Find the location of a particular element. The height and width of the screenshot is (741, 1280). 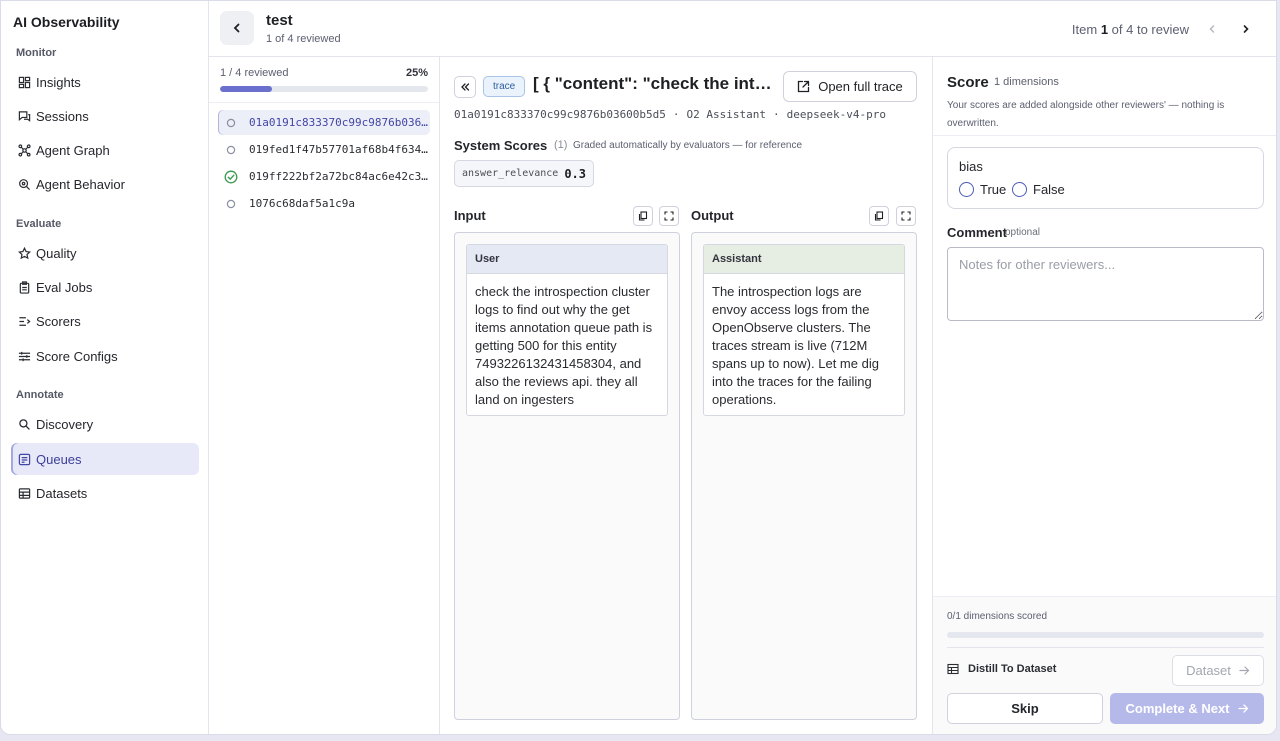

radio-label: True is located at coordinates (993, 189).